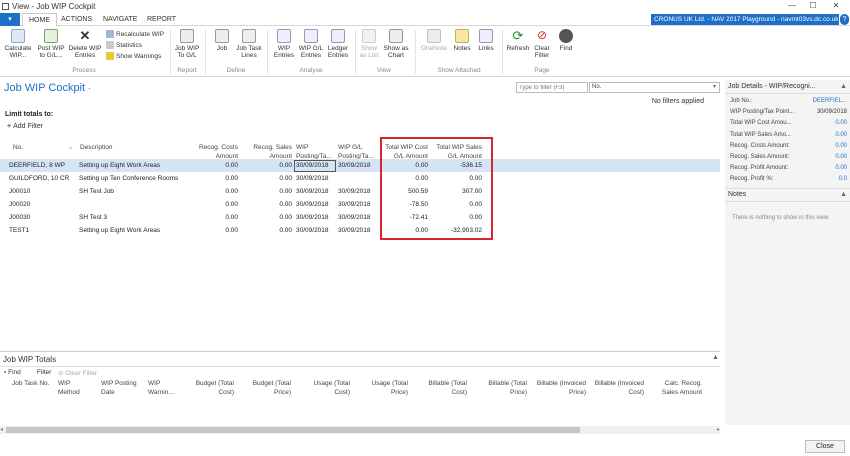 The height and width of the screenshot is (456, 850). I want to click on cell-recog-sales: 0.00, so click(285, 165).